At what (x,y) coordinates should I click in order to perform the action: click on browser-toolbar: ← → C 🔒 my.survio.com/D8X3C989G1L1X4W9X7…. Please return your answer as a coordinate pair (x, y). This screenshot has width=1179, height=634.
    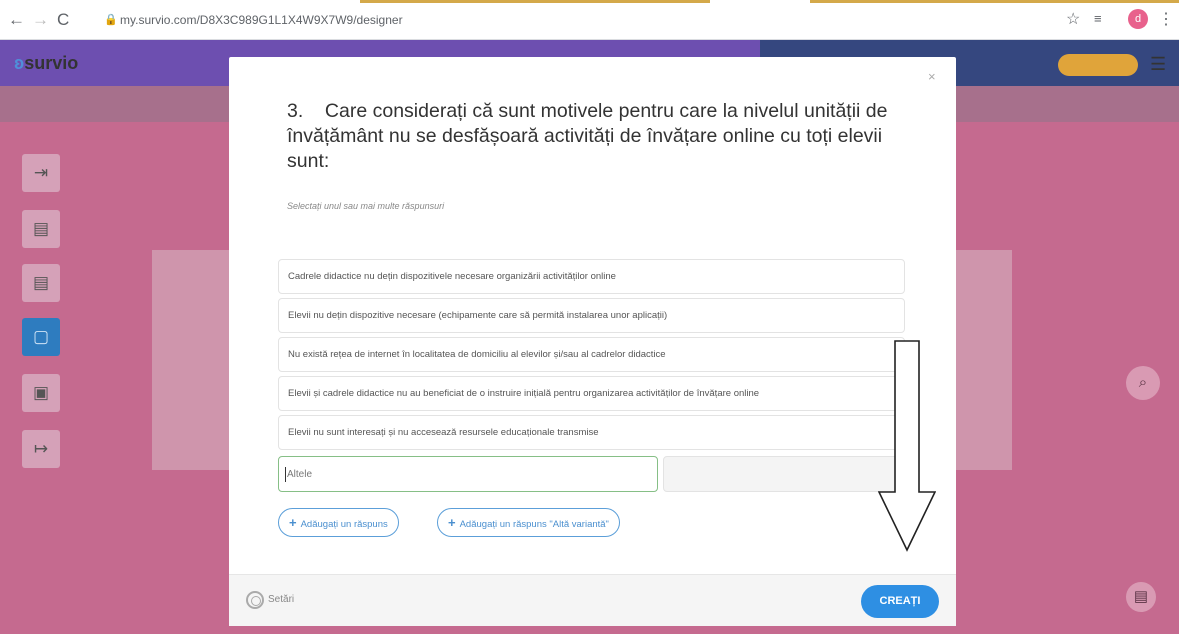
    Looking at the image, I should click on (589, 20).